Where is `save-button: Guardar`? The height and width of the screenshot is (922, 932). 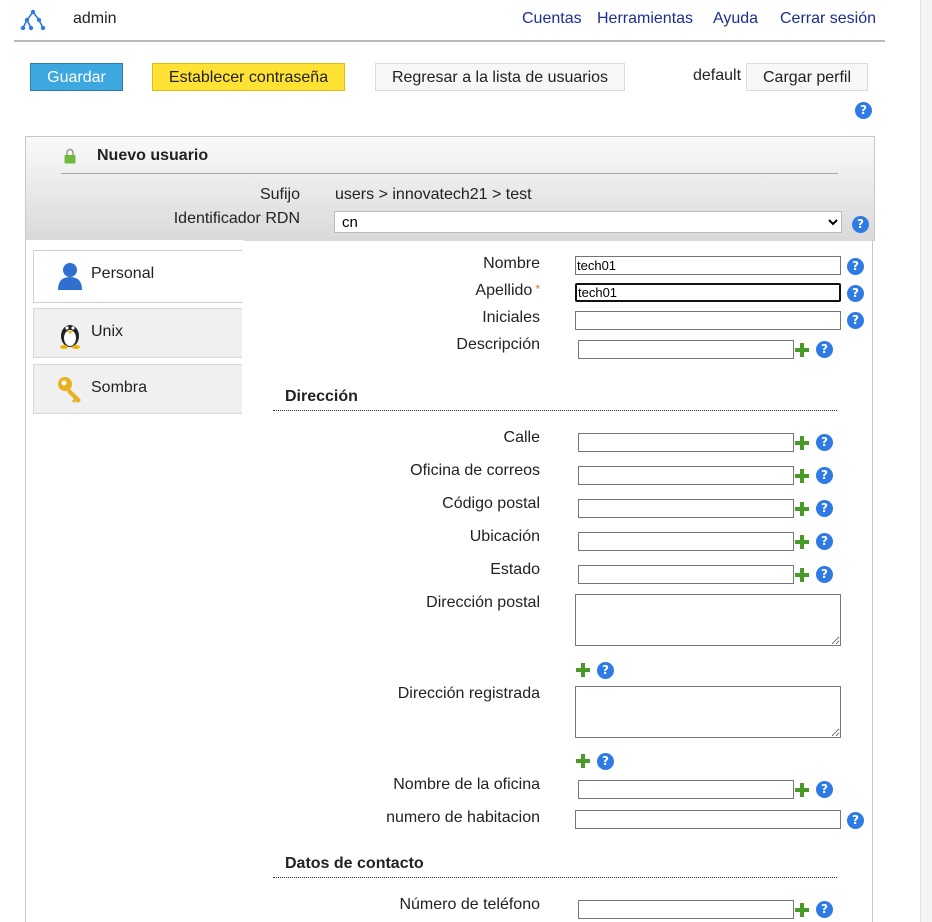
save-button: Guardar is located at coordinates (76, 77).